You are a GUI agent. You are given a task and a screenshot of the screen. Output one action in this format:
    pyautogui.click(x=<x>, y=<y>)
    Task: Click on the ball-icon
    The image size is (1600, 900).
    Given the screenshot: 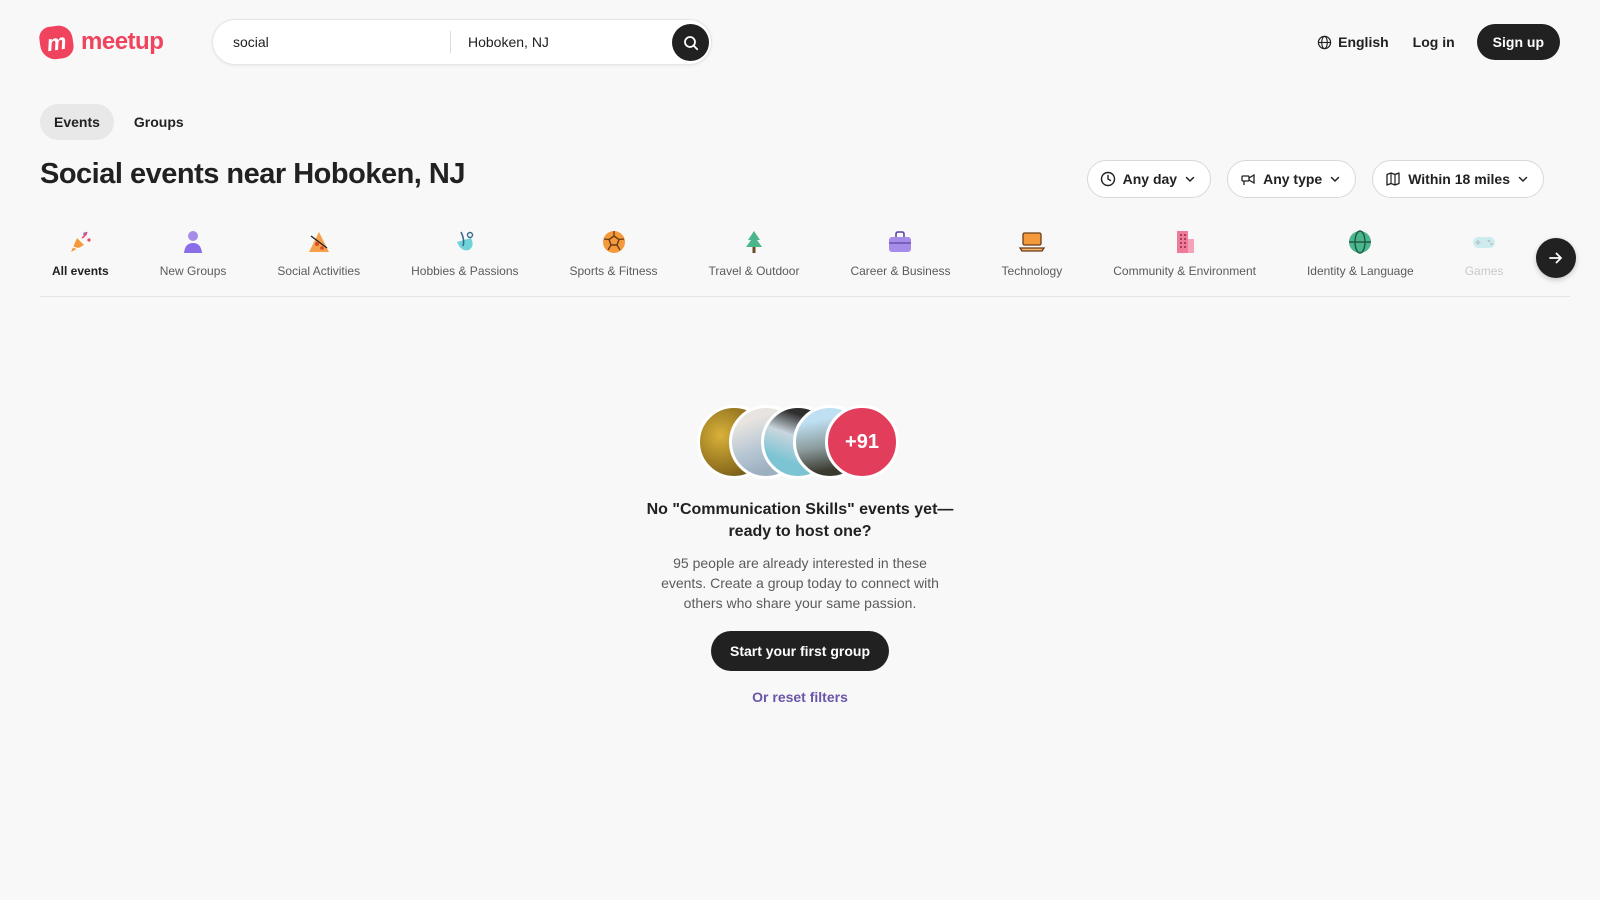 What is the action you would take?
    pyautogui.click(x=613, y=242)
    